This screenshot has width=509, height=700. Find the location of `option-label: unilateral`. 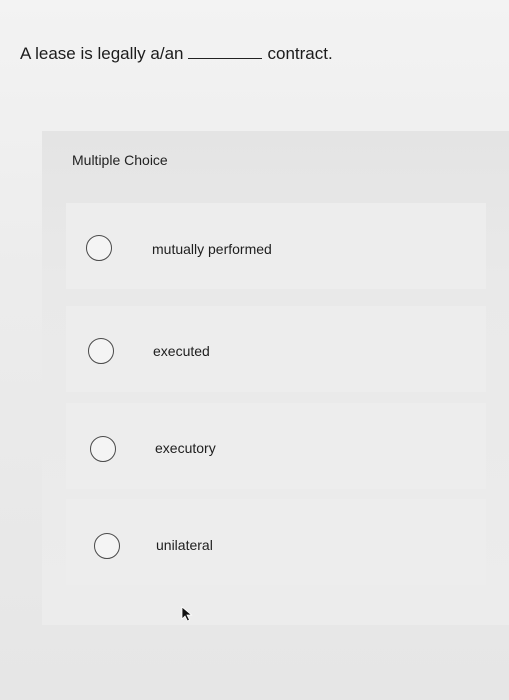

option-label: unilateral is located at coordinates (184, 545).